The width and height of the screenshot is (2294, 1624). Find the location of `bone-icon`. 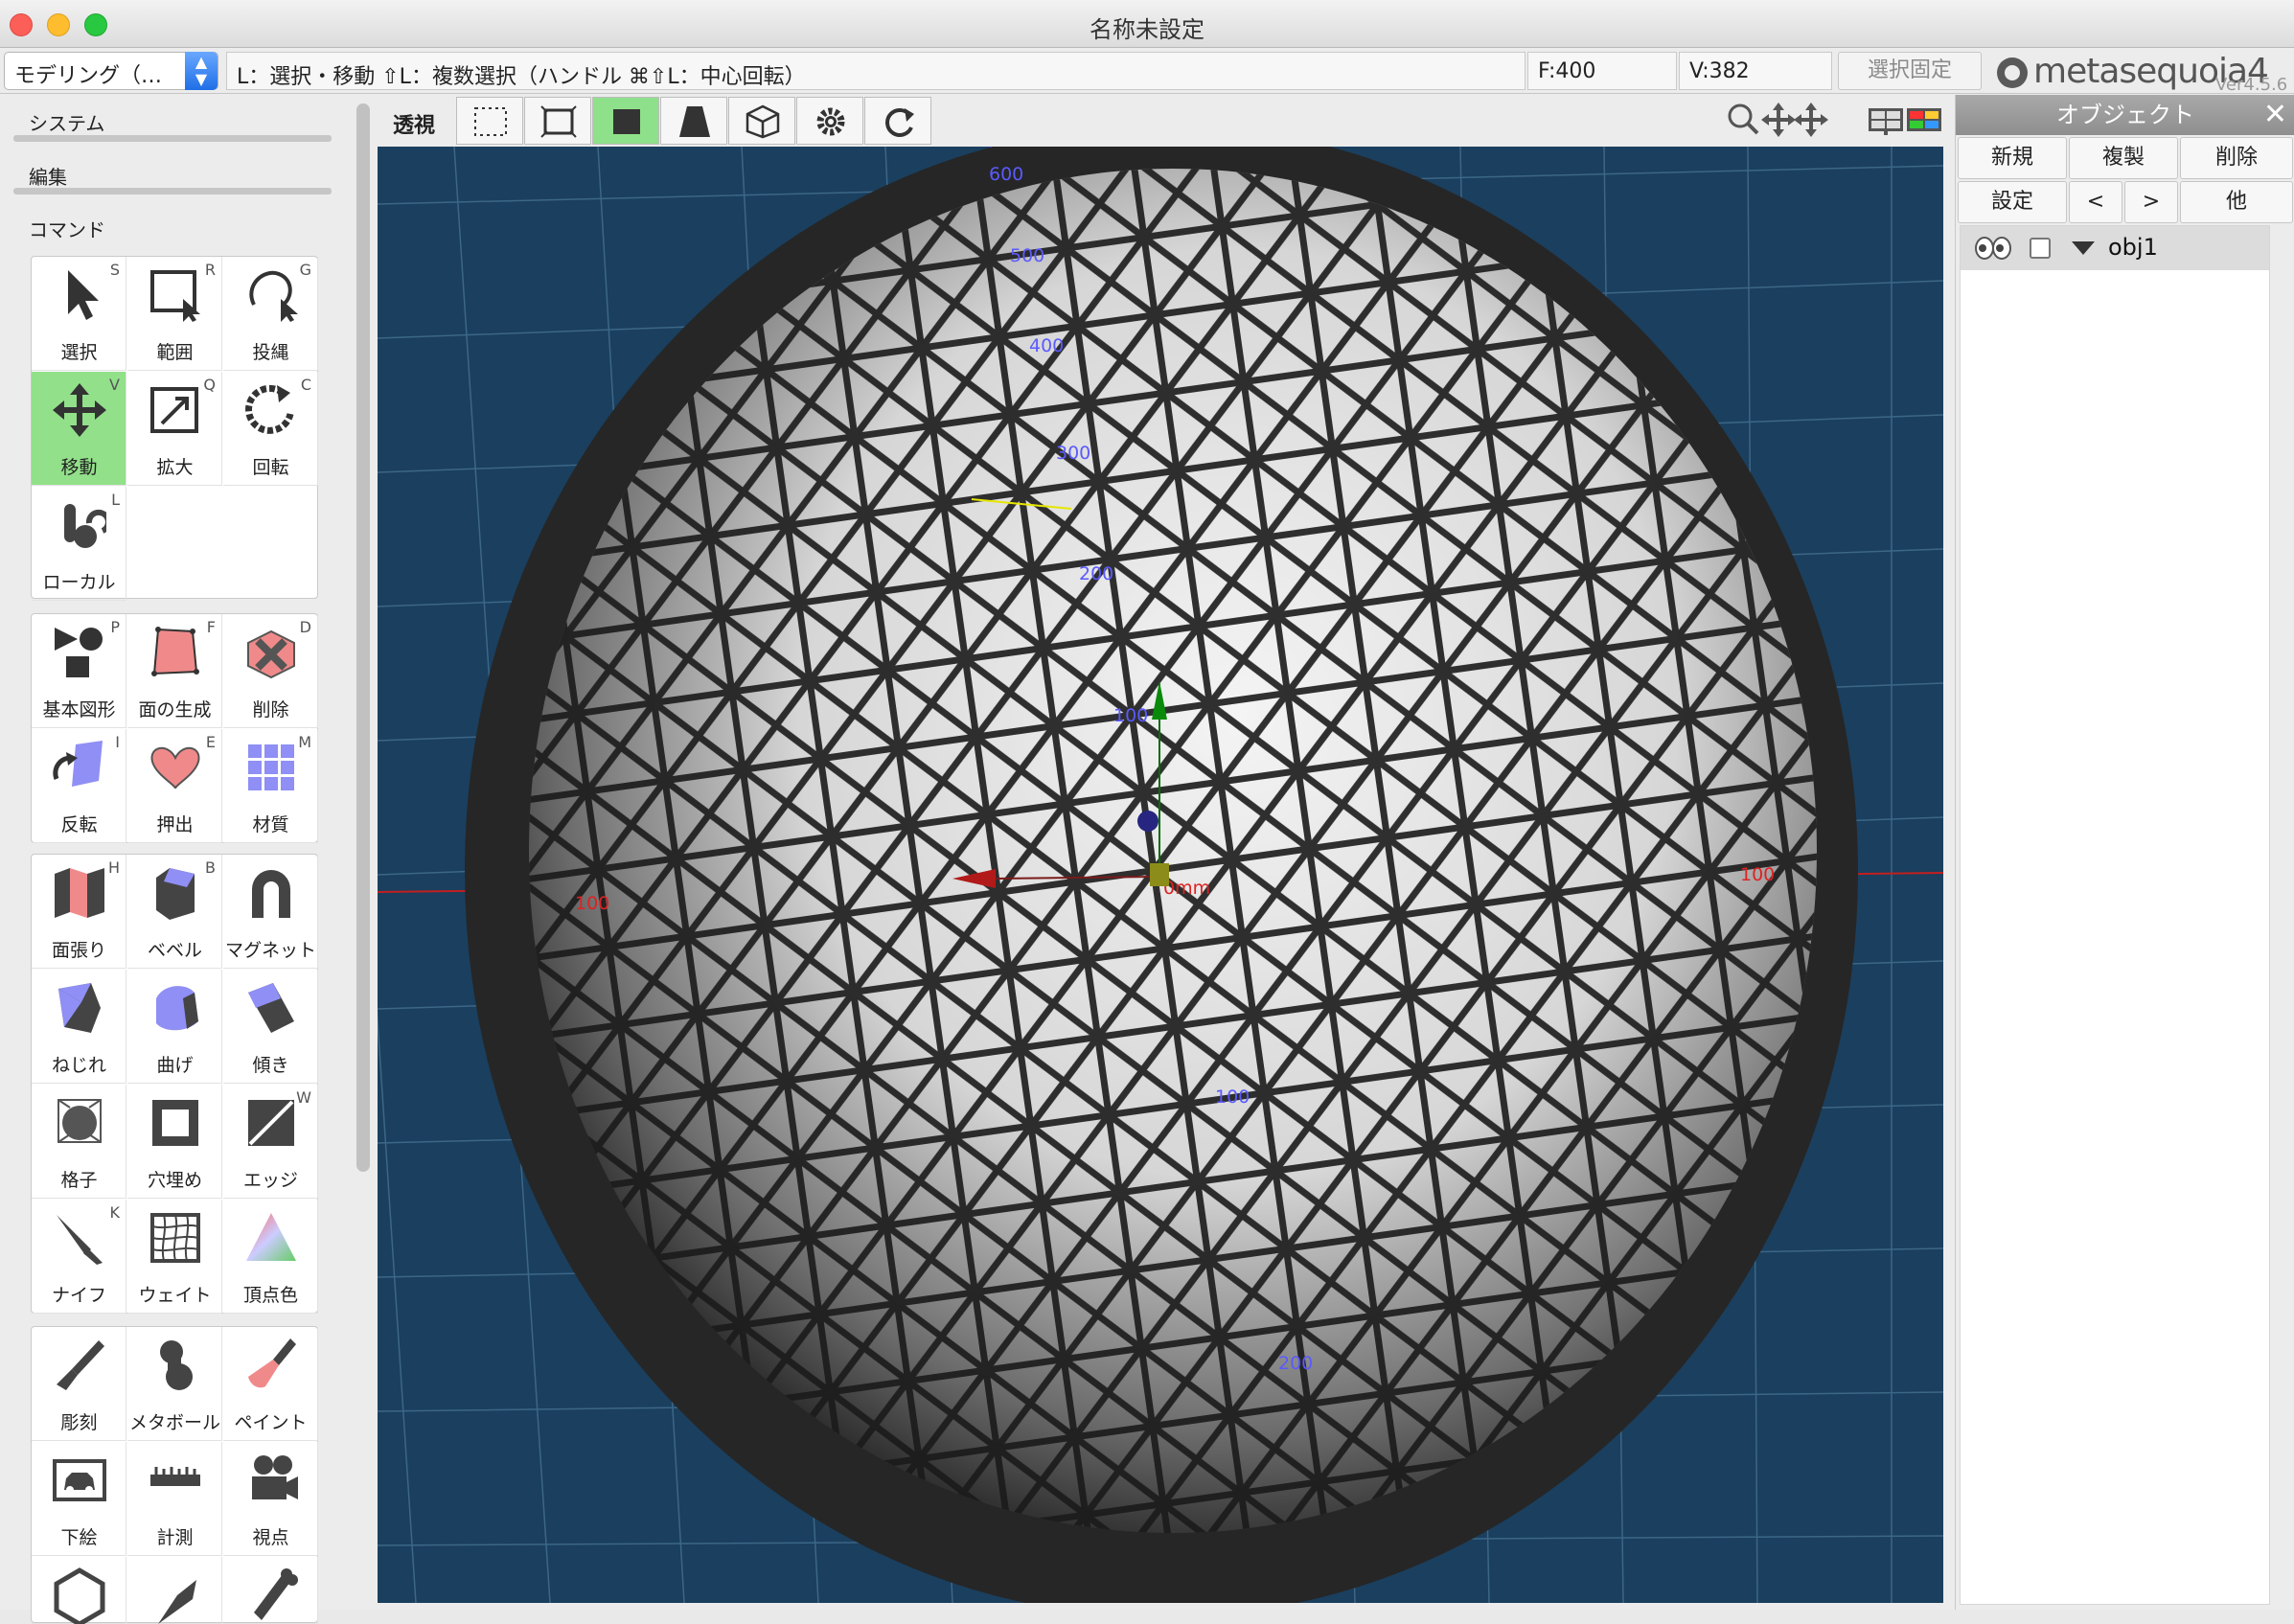

bone-icon is located at coordinates (276, 1594).